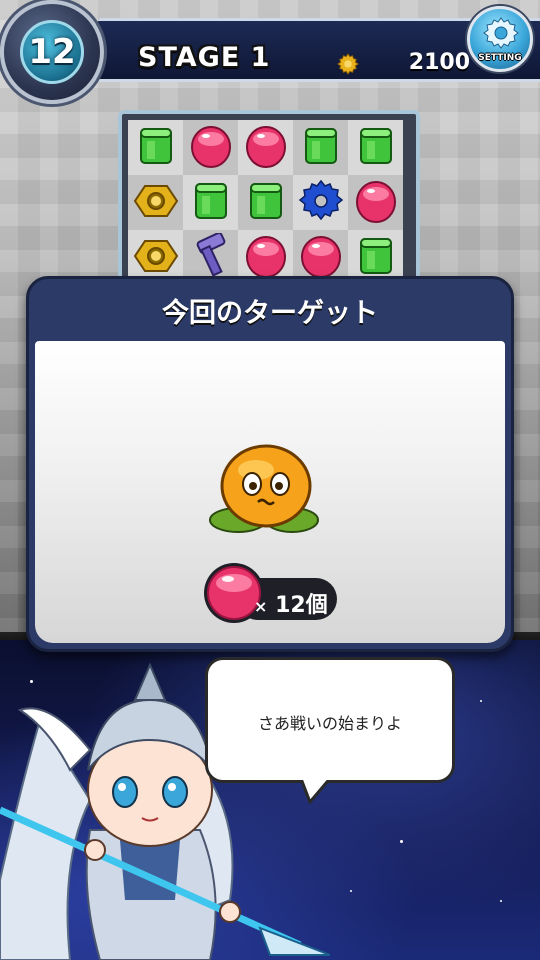 This screenshot has width=540, height=960. Describe the element at coordinates (264, 488) in the screenshot. I see `orange-slime-monster-icon` at that location.